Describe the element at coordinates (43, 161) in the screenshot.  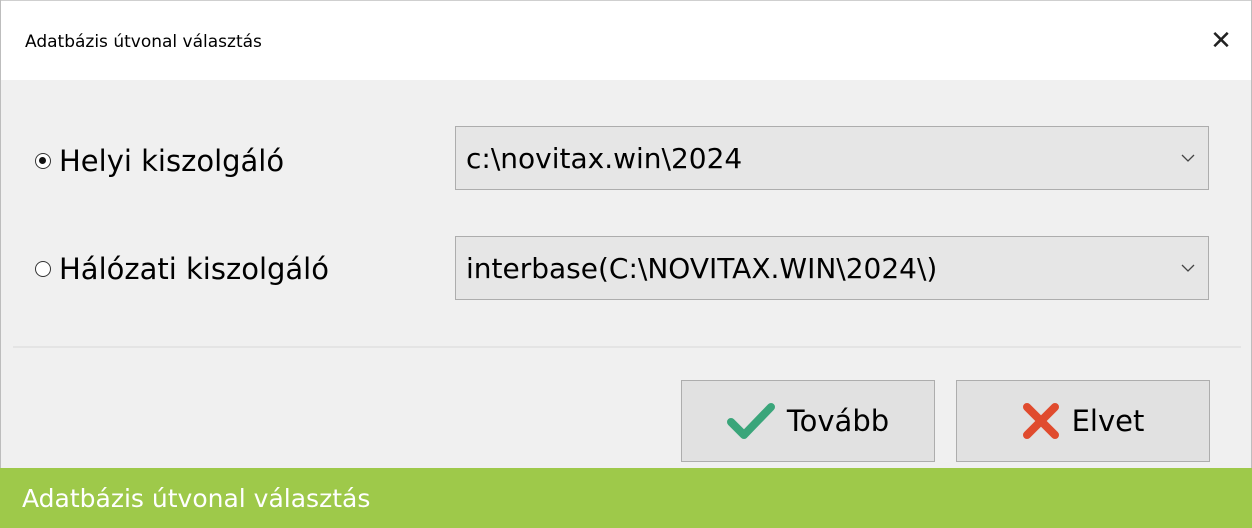
I see `radio-local-indicator` at that location.